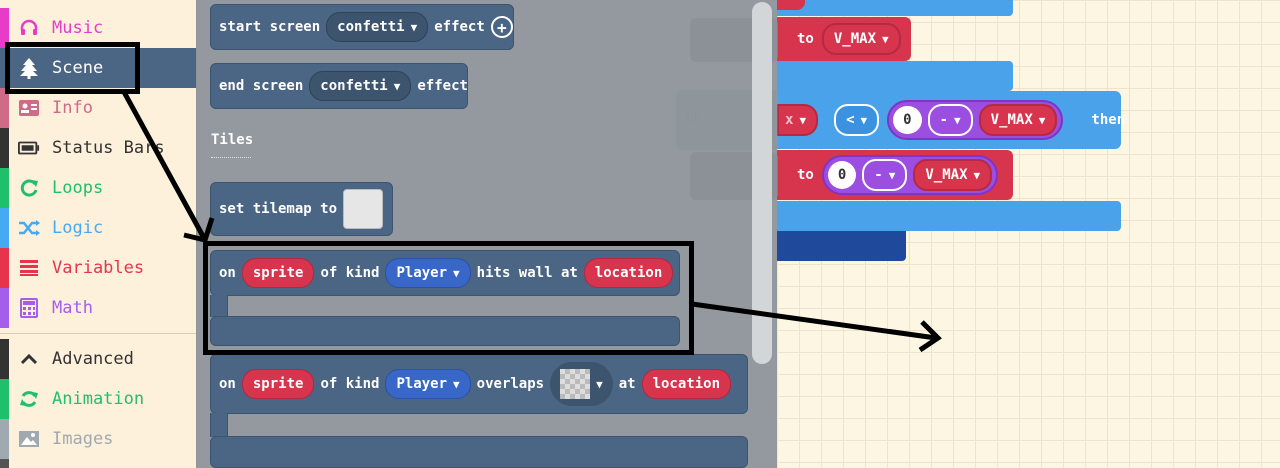  I want to click on shuffle-icon, so click(29, 228).